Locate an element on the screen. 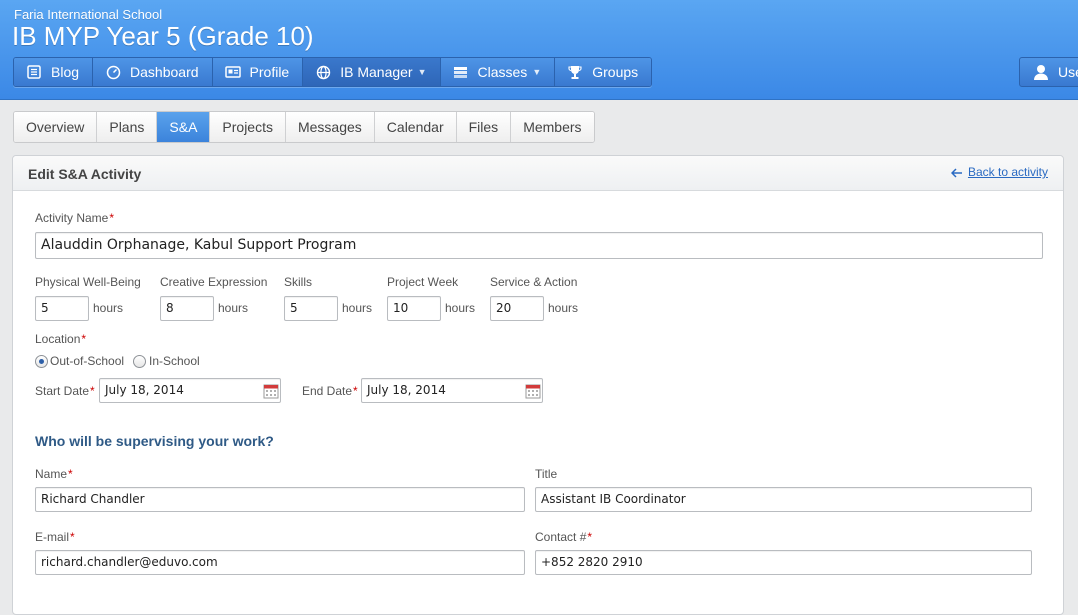 The width and height of the screenshot is (1078, 615). nav-ib-manager: IB Manager ▼ is located at coordinates (372, 72).